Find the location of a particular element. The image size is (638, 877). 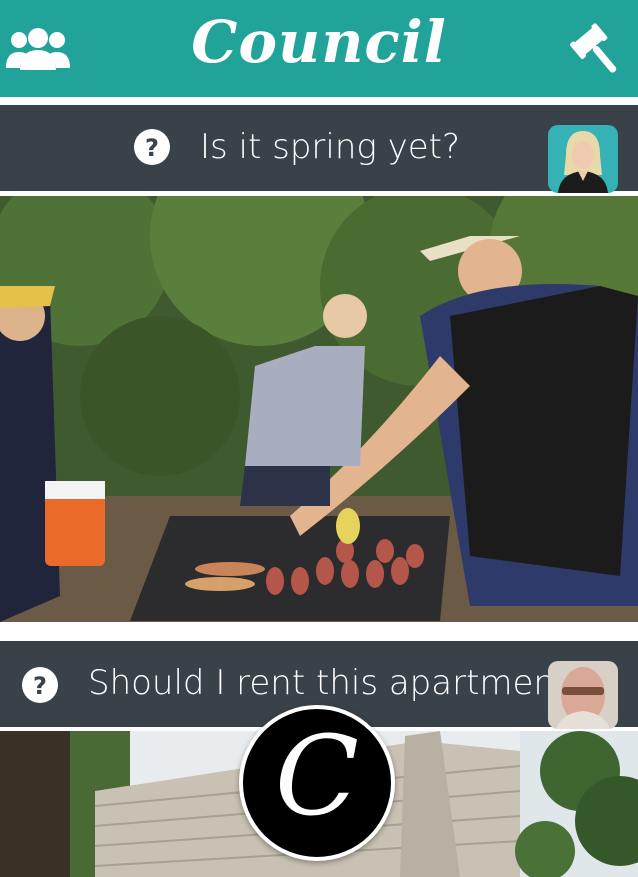

council-logo-button: C is located at coordinates (317, 783).